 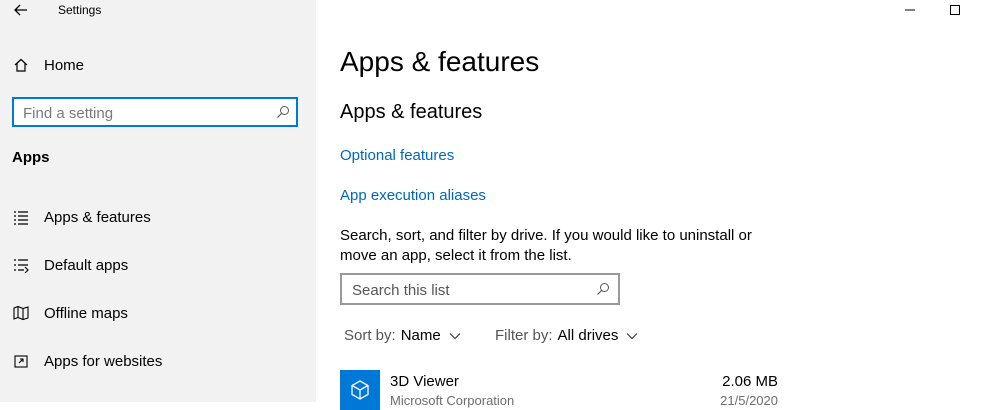 I want to click on sidebar-item-apps-for-websites: Apps for websites, so click(x=158, y=361).